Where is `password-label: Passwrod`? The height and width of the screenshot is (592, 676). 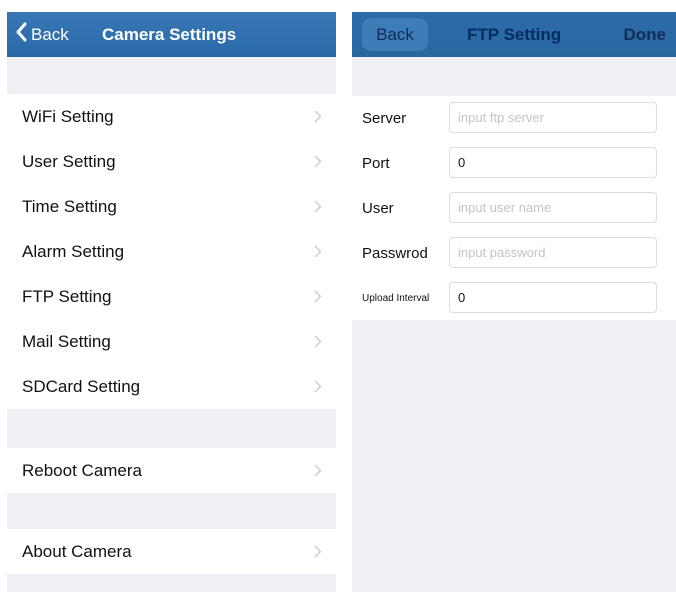 password-label: Passwrod is located at coordinates (395, 253).